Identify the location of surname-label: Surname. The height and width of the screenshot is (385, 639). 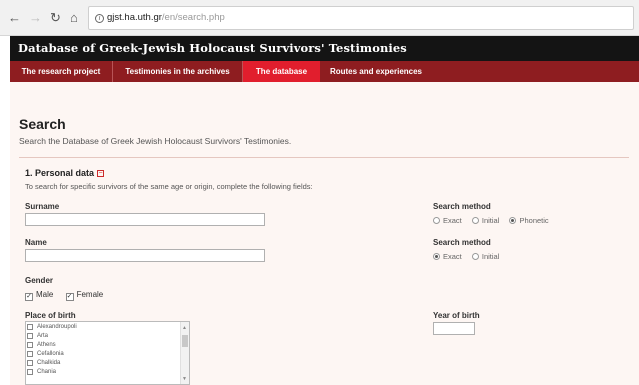
(42, 206).